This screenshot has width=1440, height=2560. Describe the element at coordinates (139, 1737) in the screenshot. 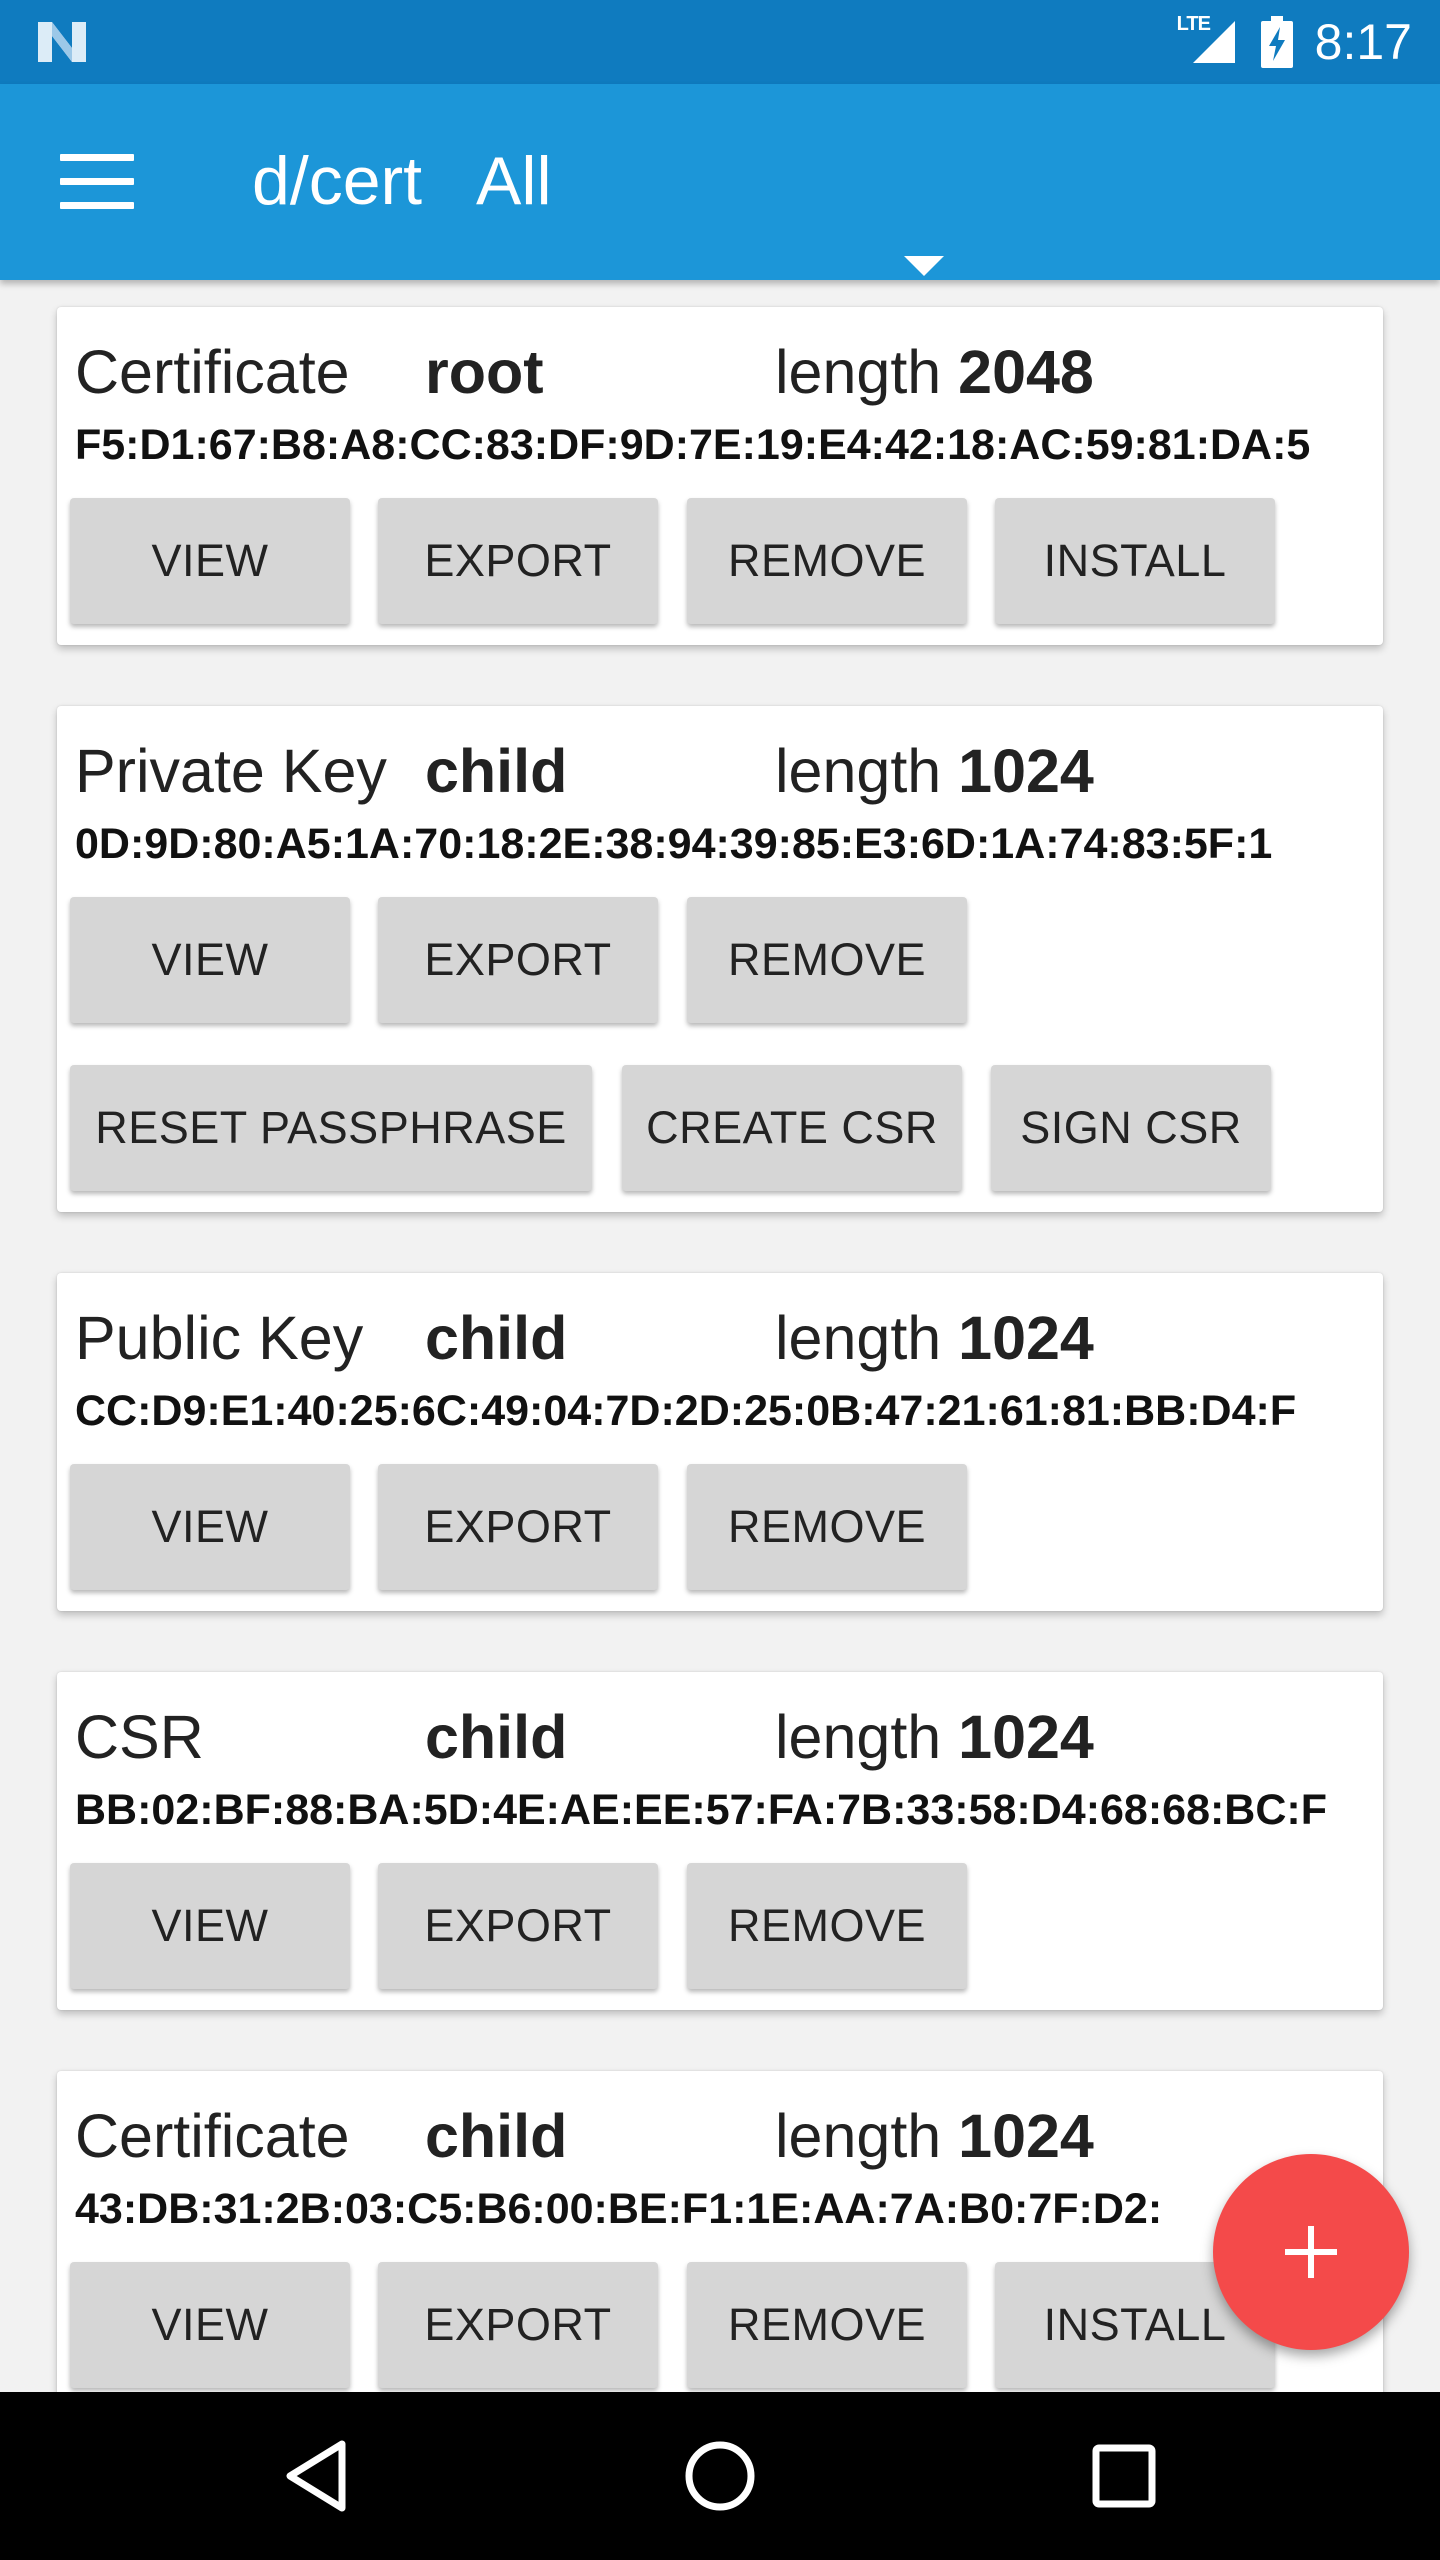

I see `item-type: CSR` at that location.